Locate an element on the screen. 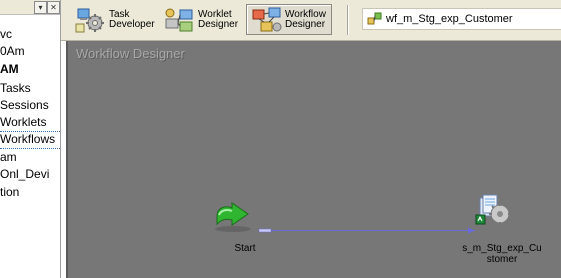 This screenshot has height=278, width=561. worklet-designer-label: Worklet Designer is located at coordinates (218, 19).